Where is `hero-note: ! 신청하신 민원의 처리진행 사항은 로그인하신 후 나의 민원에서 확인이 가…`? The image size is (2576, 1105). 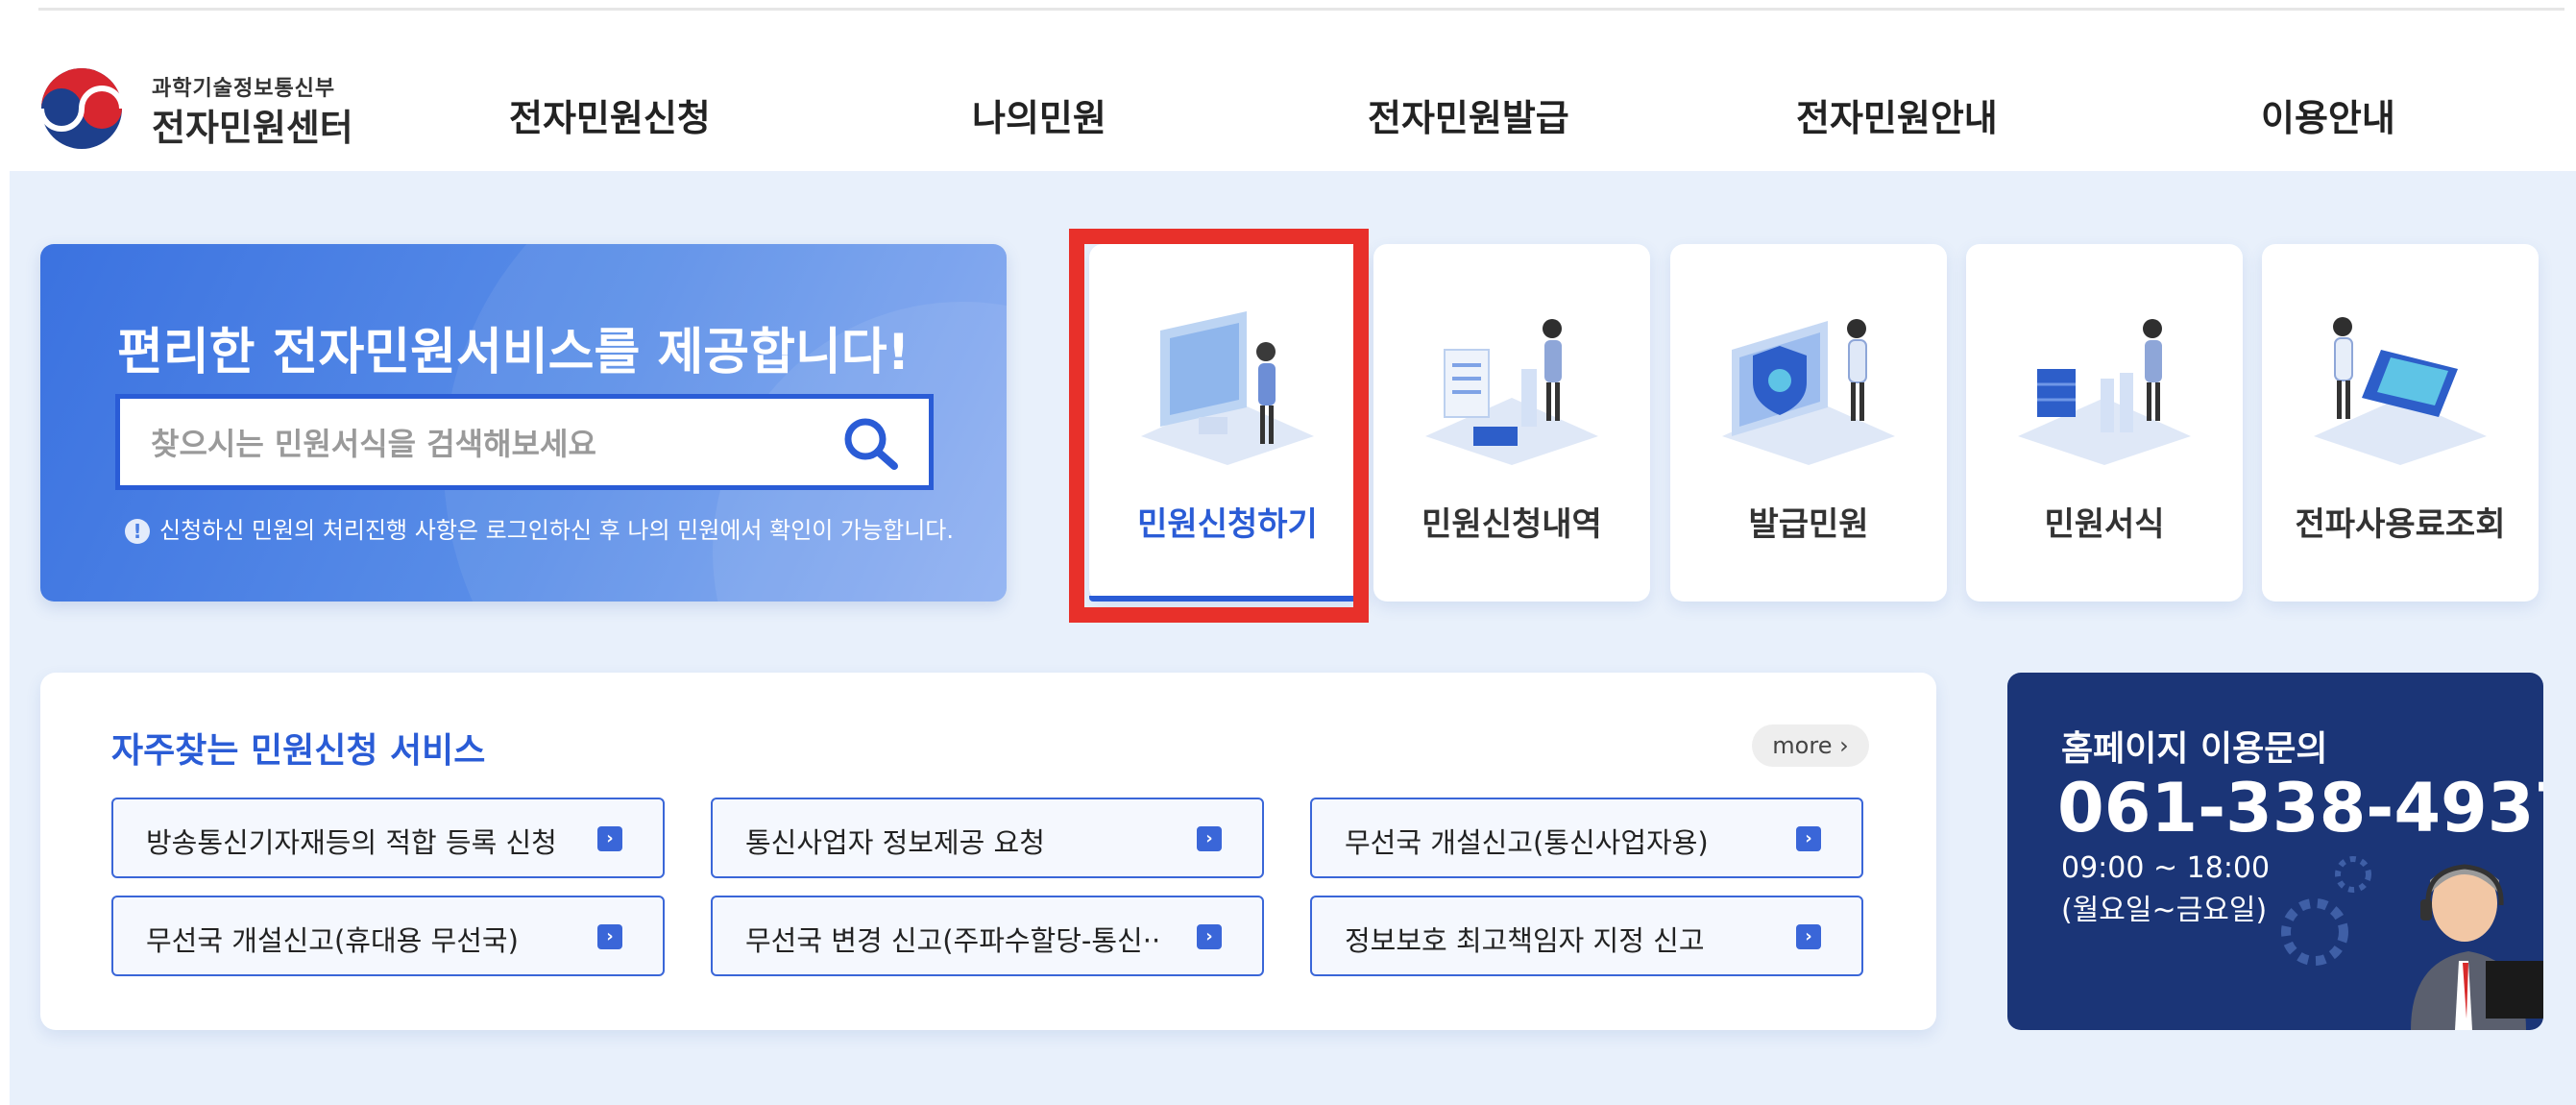
hero-note: ! 신청하신 민원의 처리진행 사항은 로그인하신 후 나의 민원에서 확인이 가… is located at coordinates (539, 528).